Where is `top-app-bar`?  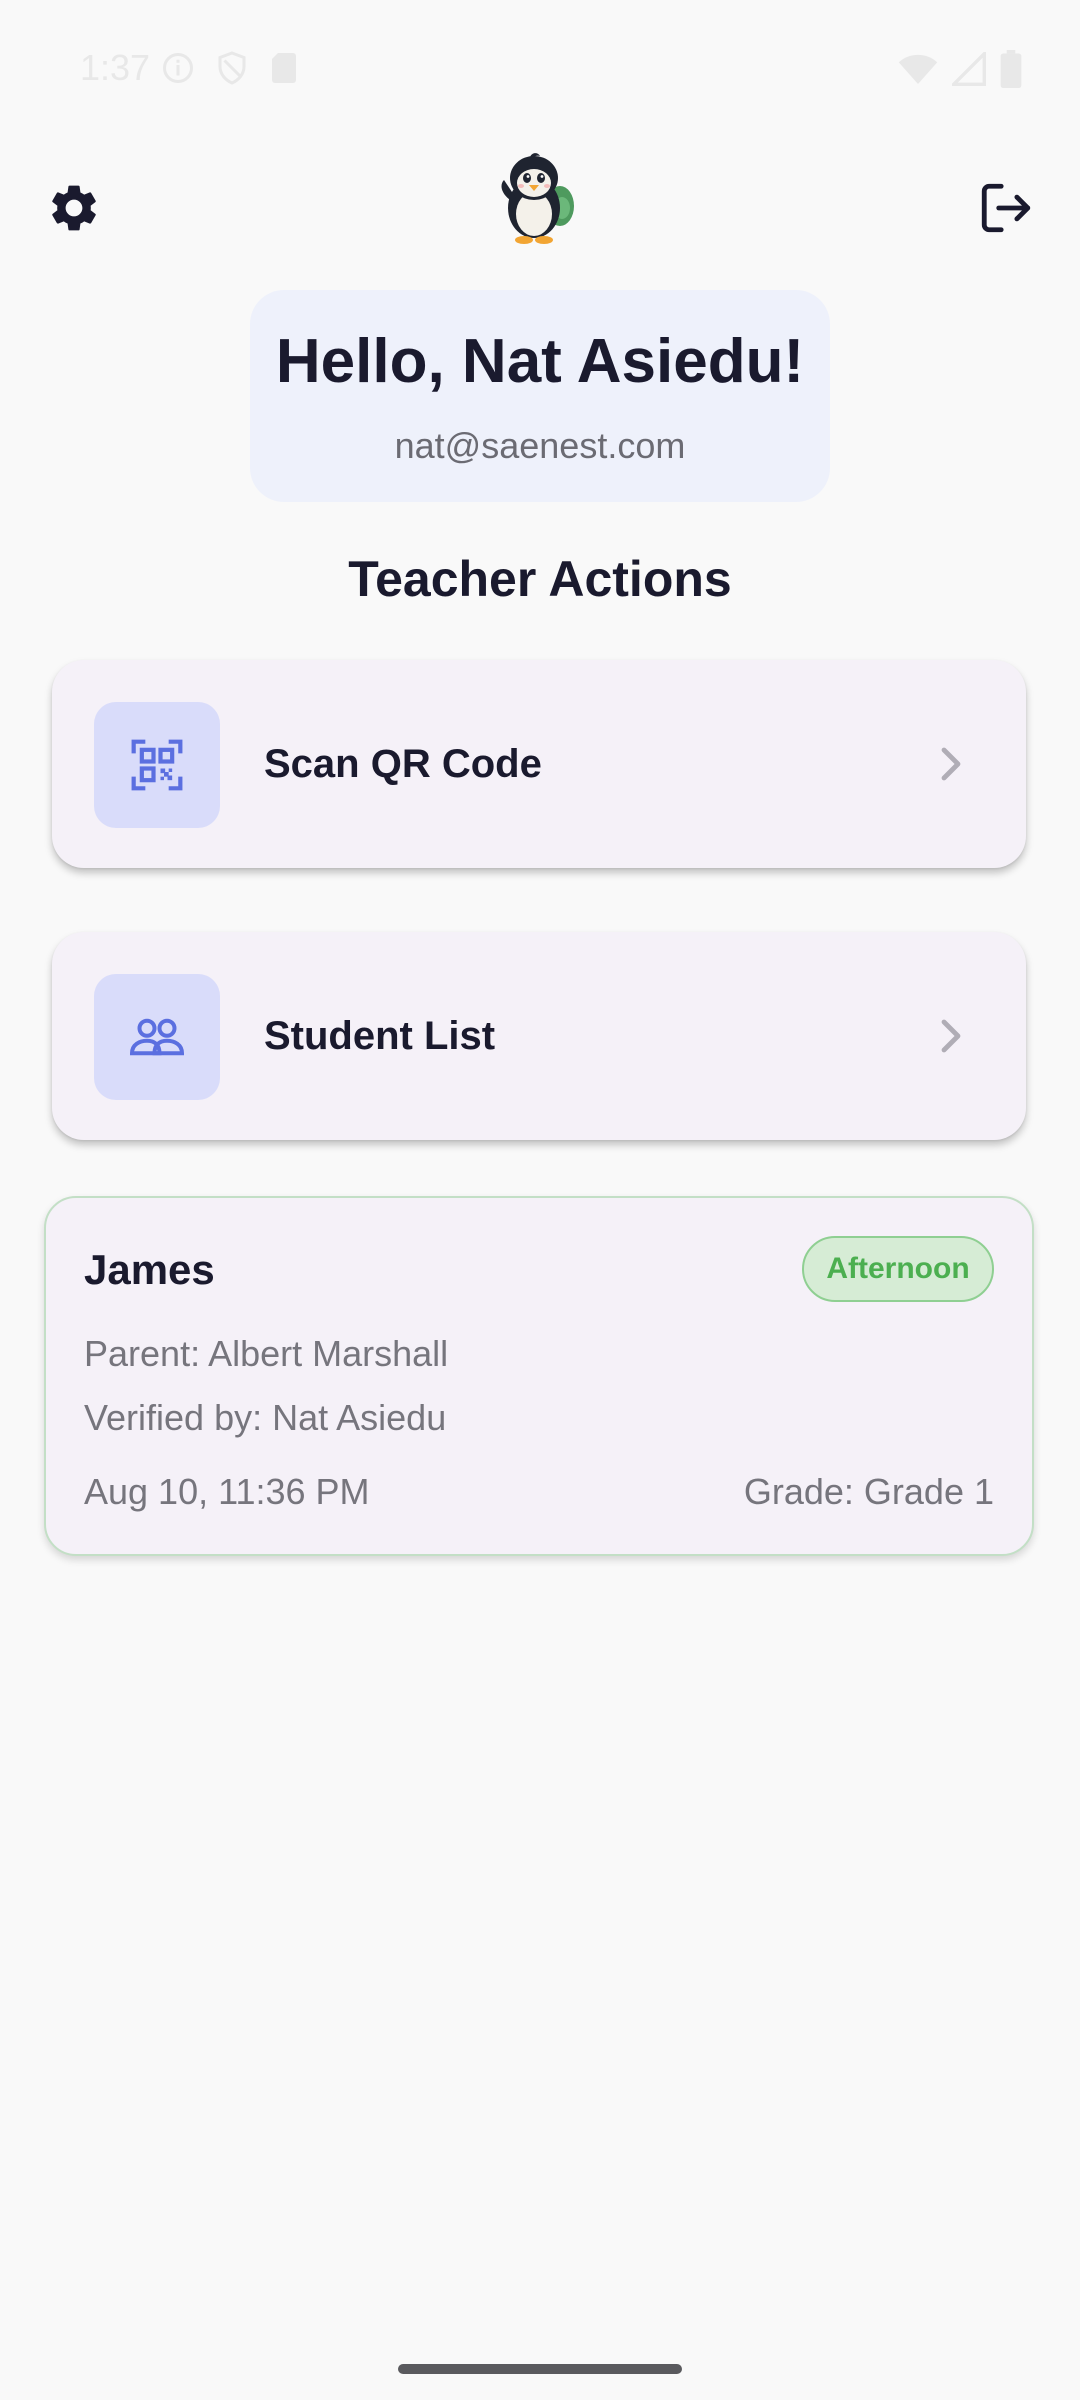
top-app-bar is located at coordinates (540, 210).